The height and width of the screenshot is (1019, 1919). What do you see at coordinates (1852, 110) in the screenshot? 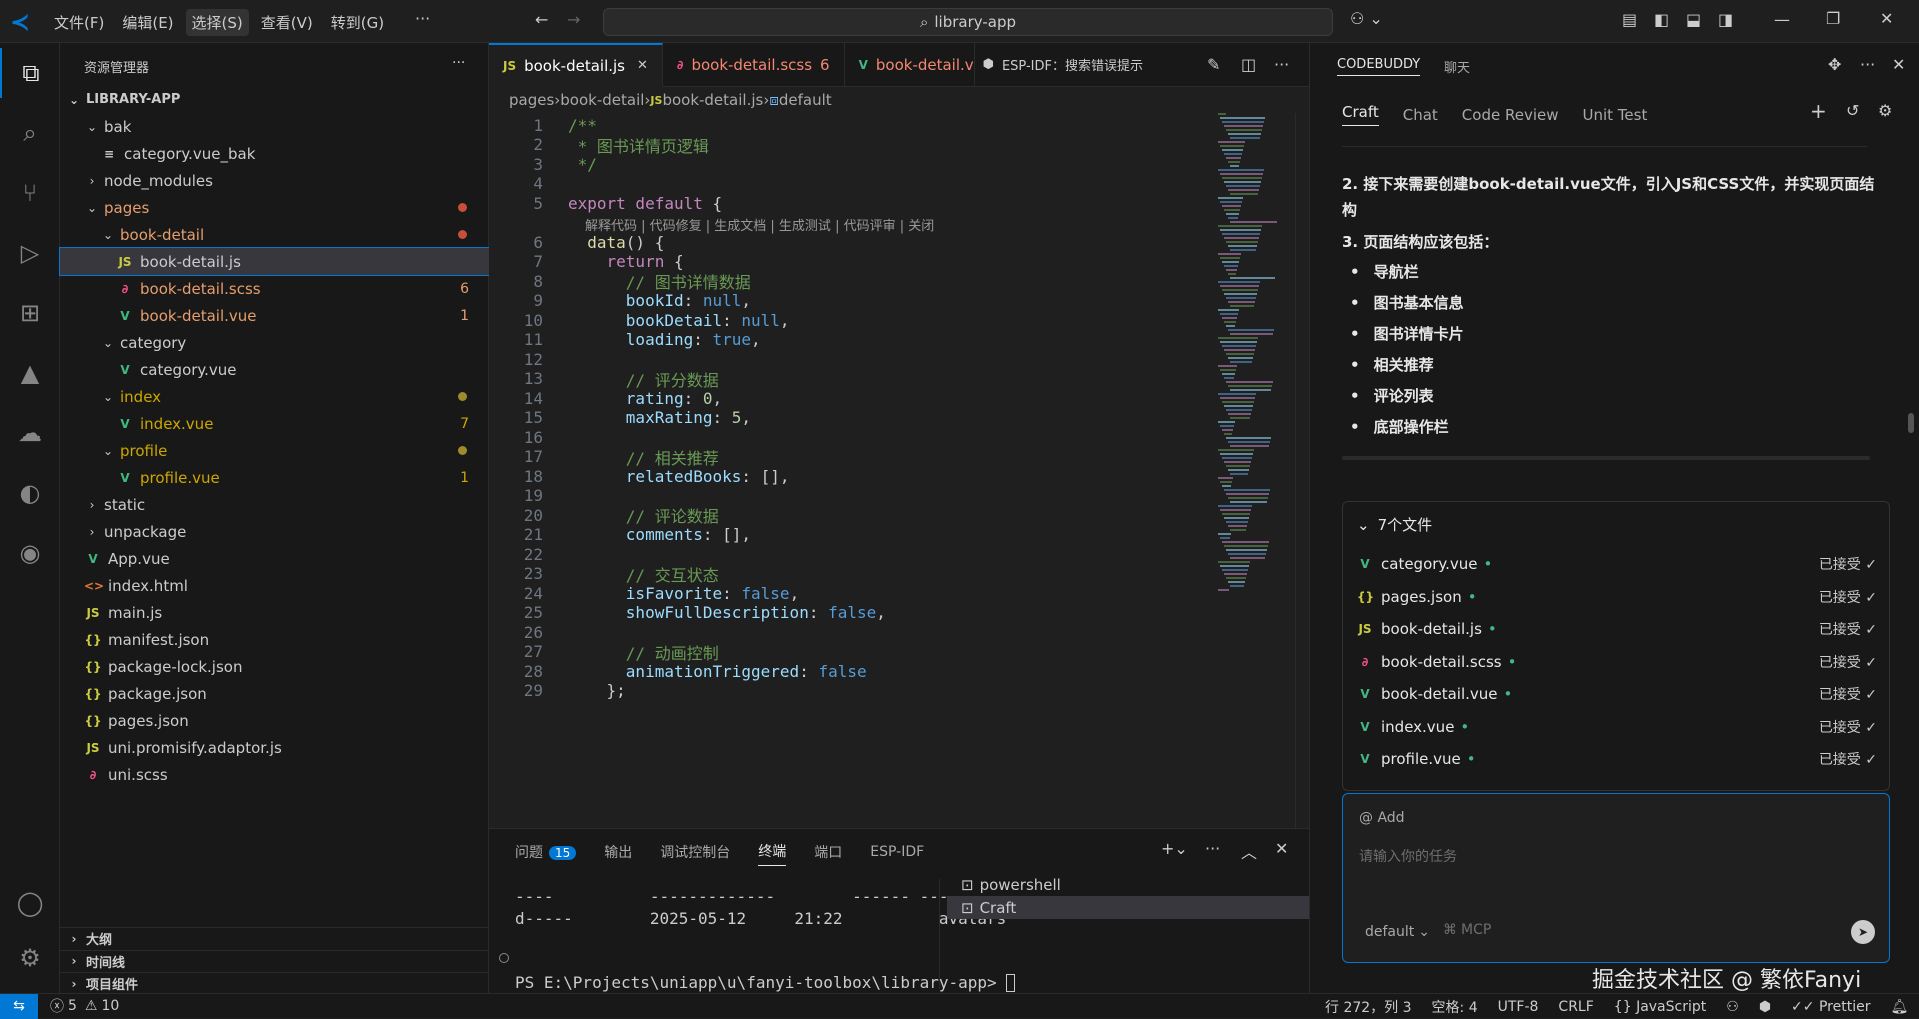
I see `history-icon: ↺` at bounding box center [1852, 110].